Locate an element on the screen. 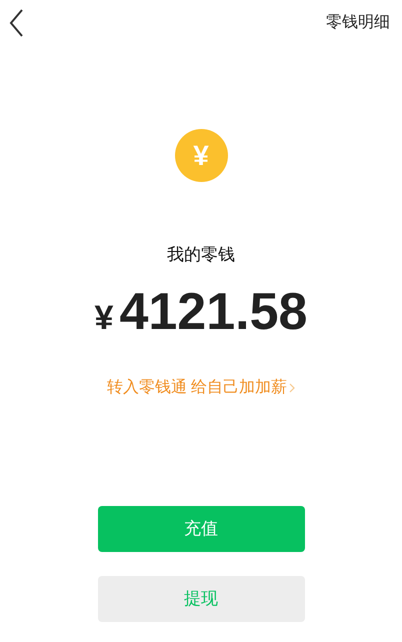 This screenshot has height=642, width=402. top-up-button: 充值 is located at coordinates (201, 529).